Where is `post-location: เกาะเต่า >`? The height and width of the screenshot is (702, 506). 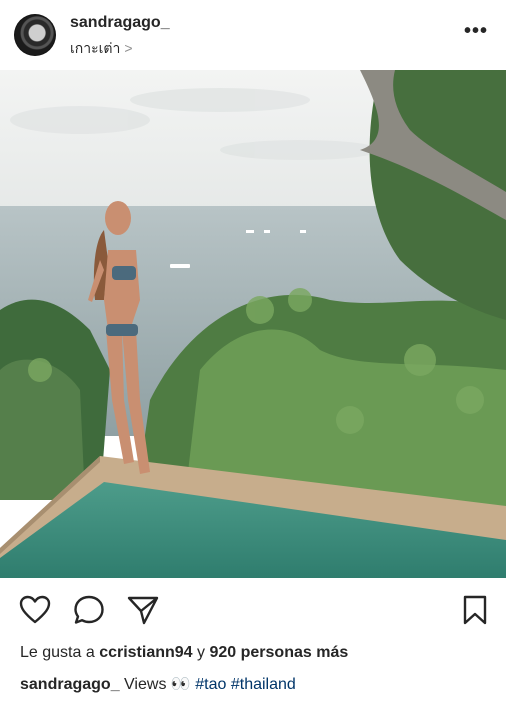
post-location: เกาะเต่า > is located at coordinates (101, 49).